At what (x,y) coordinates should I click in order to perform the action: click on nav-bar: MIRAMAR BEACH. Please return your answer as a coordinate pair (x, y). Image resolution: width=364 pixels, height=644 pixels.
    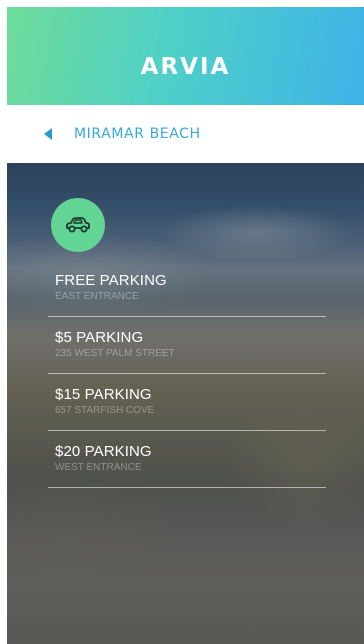
    Looking at the image, I should click on (185, 134).